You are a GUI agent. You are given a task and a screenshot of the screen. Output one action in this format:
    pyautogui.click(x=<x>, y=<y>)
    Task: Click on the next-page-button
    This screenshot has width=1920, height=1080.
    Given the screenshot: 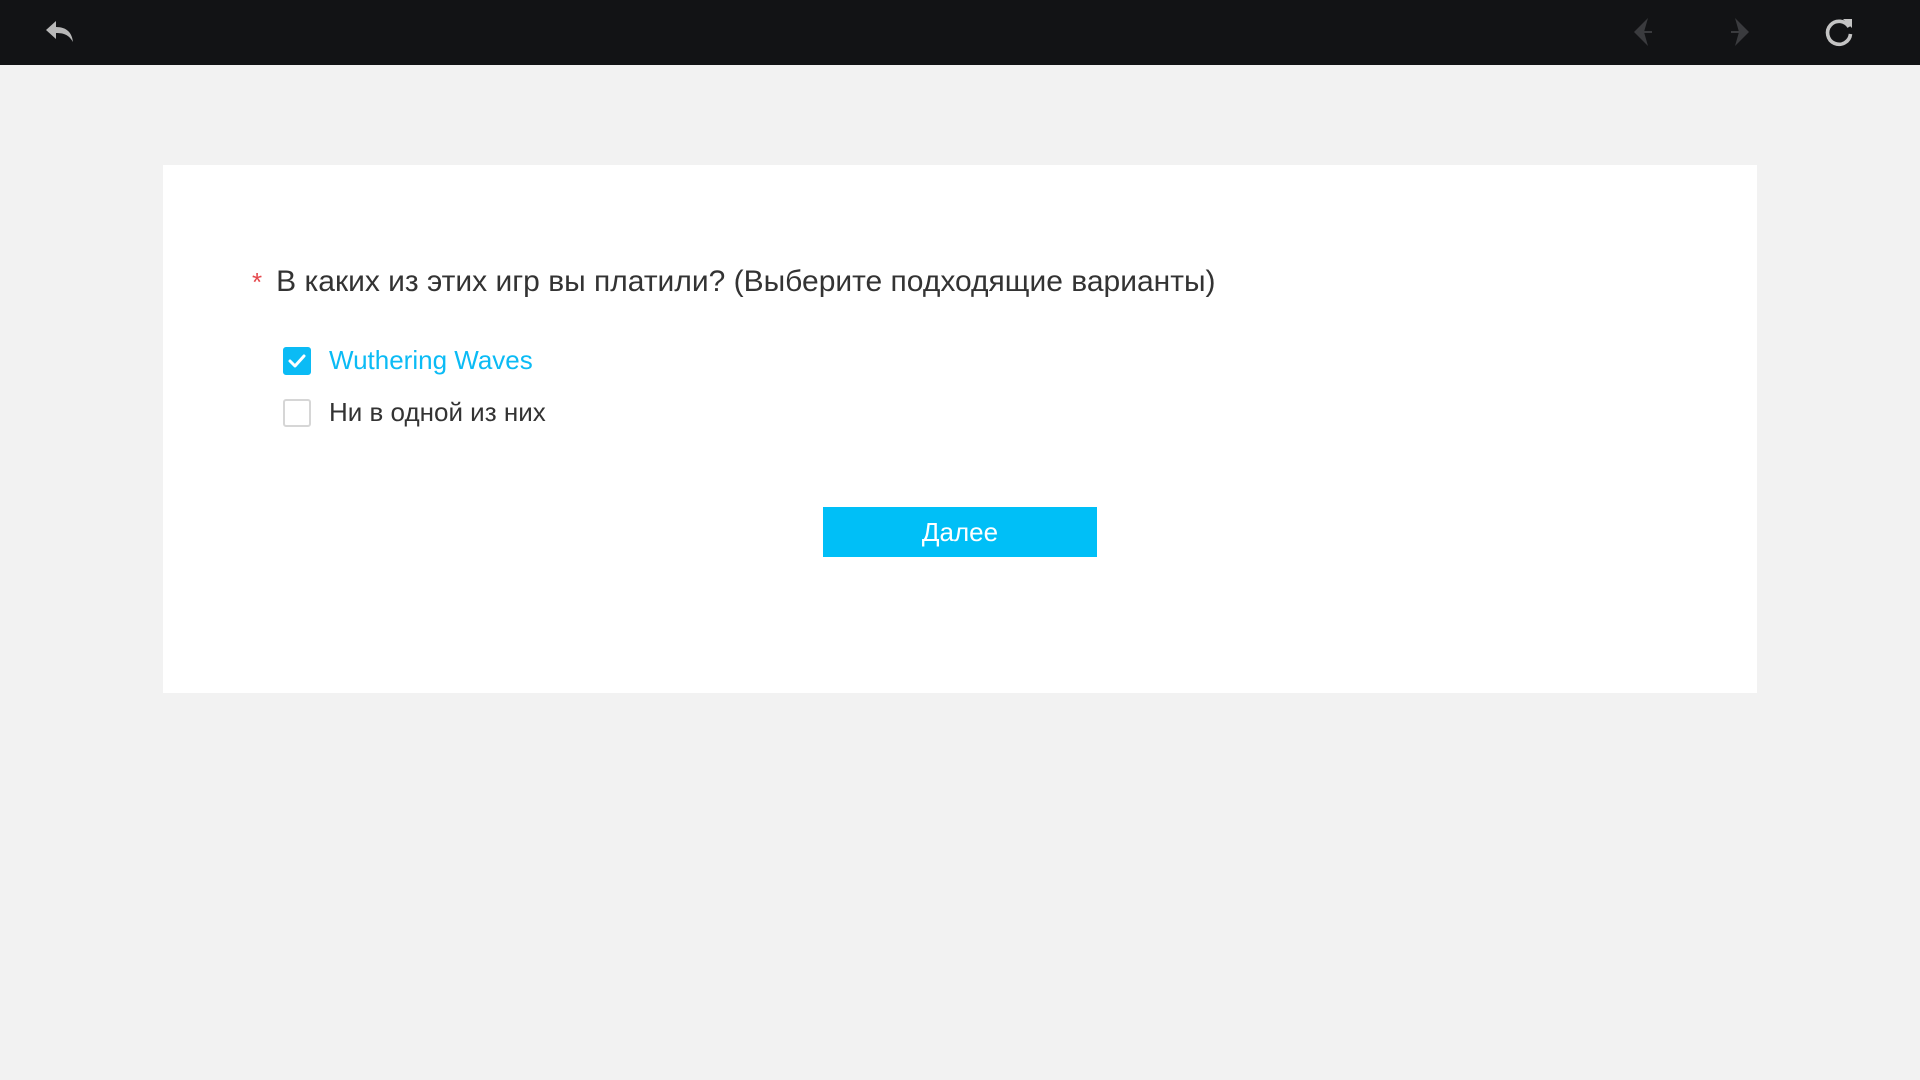 What is the action you would take?
    pyautogui.click(x=1740, y=32)
    